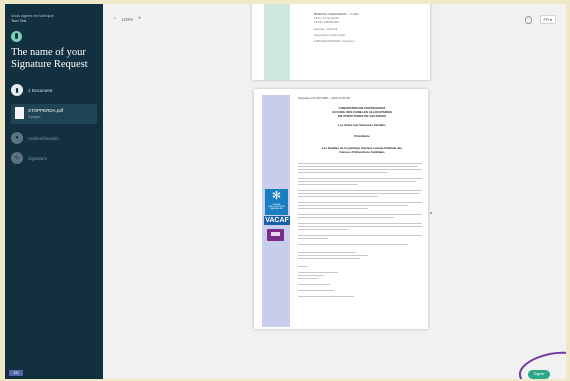  What do you see at coordinates (528, 19) in the screenshot?
I see `lightbulb-icon` at bounding box center [528, 19].